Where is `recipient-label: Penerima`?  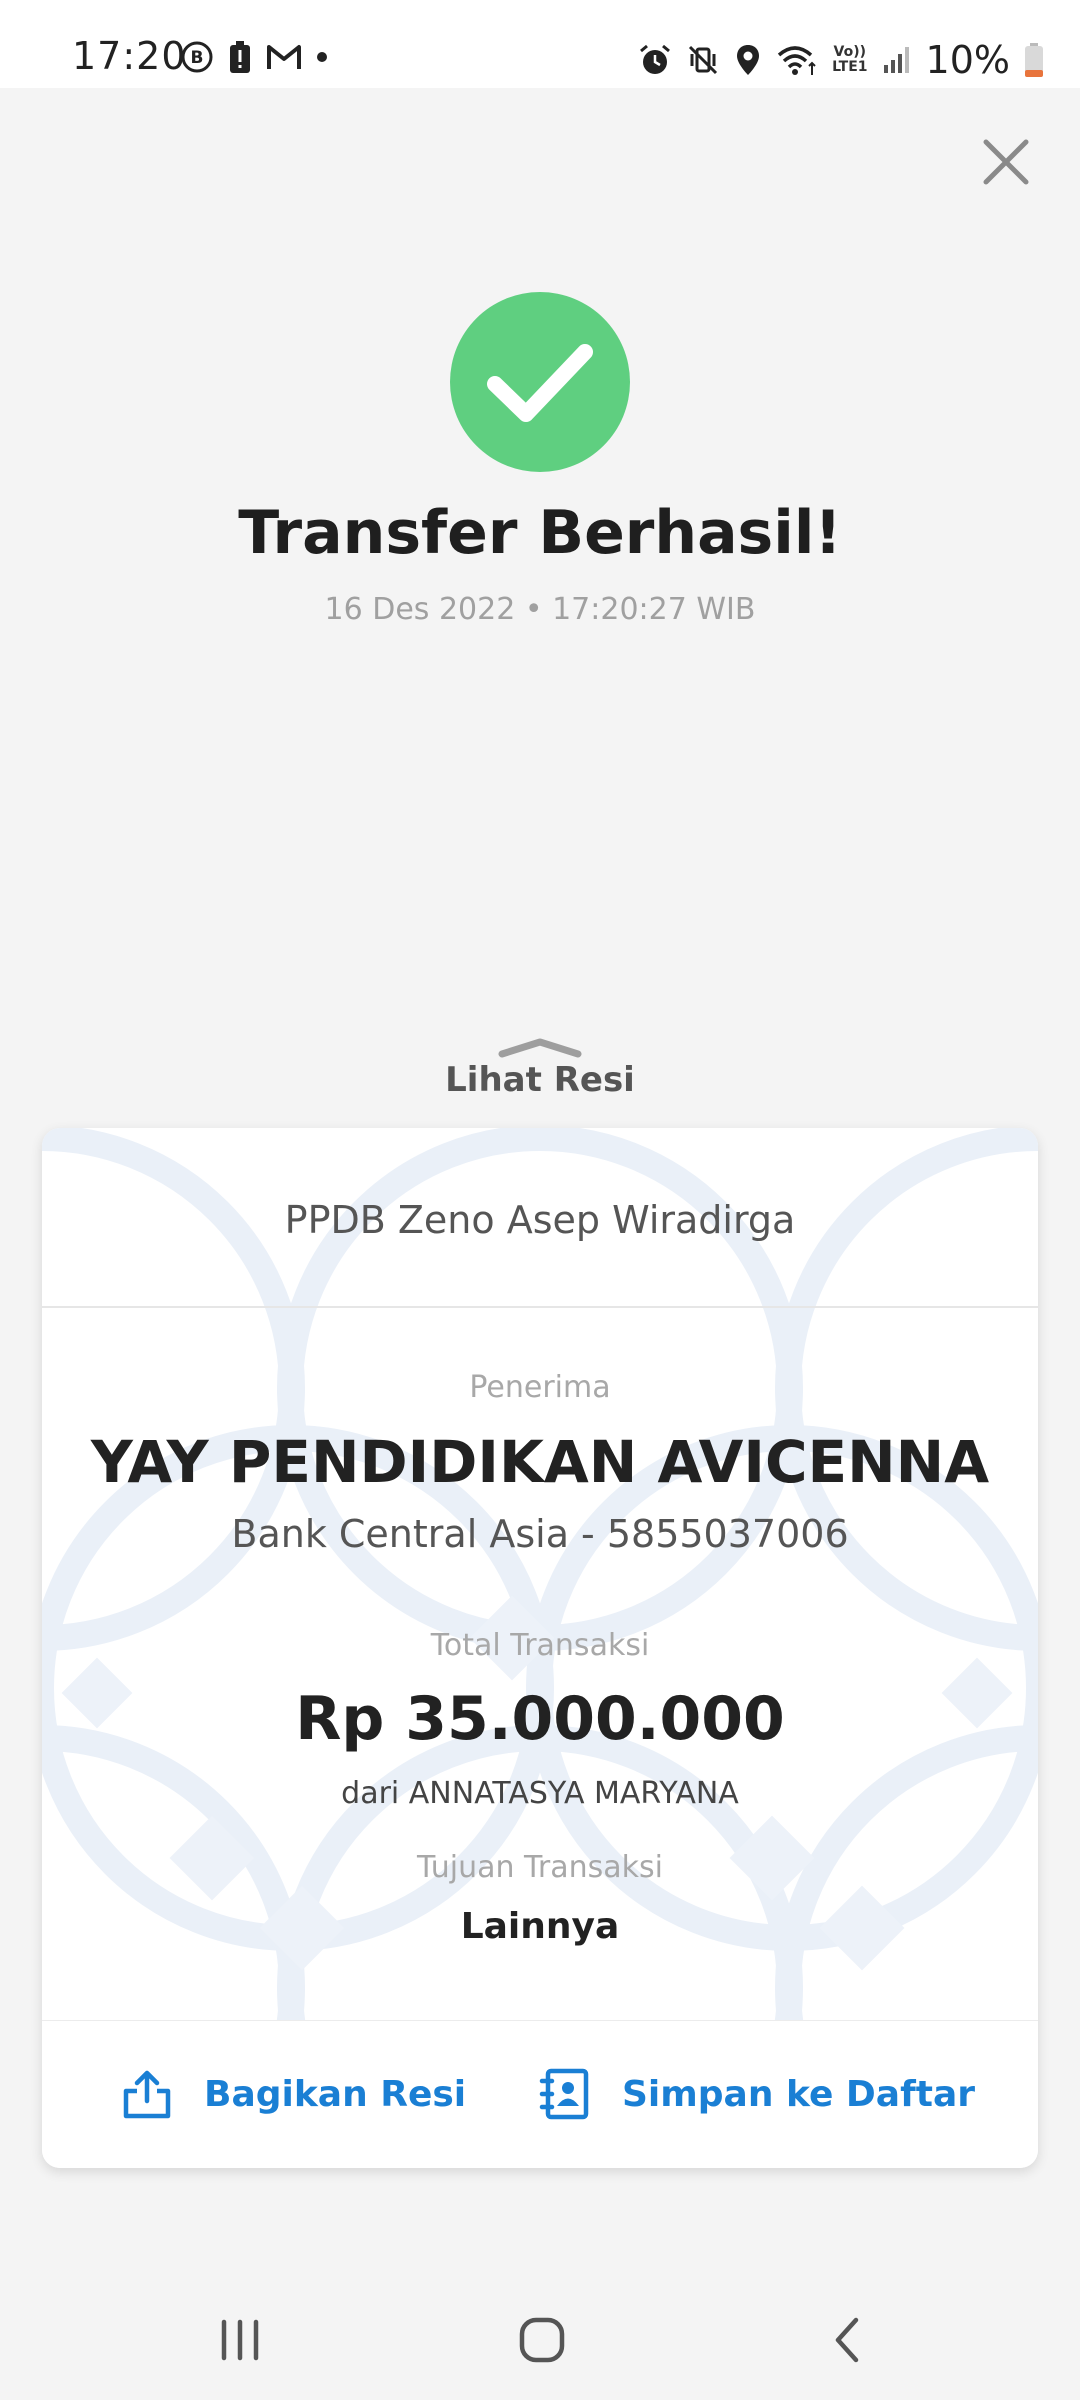
recipient-label: Penerima is located at coordinates (540, 1387).